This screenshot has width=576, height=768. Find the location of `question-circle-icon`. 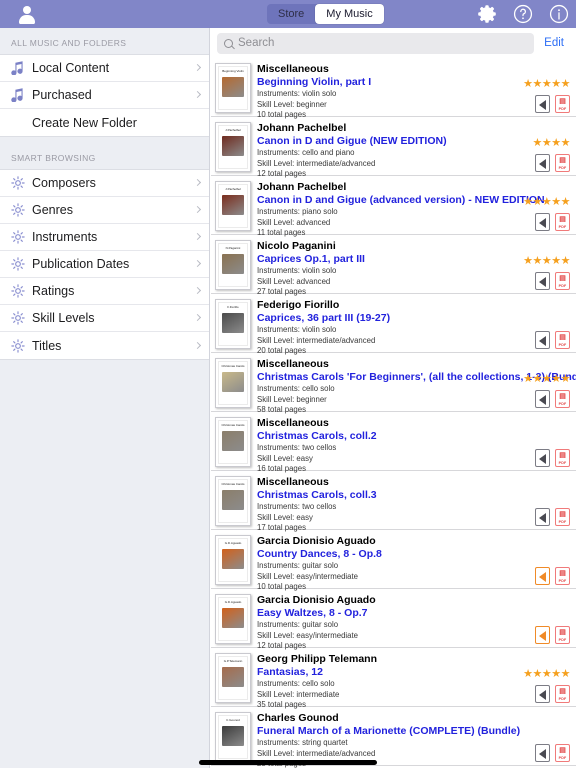

question-circle-icon is located at coordinates (523, 14).